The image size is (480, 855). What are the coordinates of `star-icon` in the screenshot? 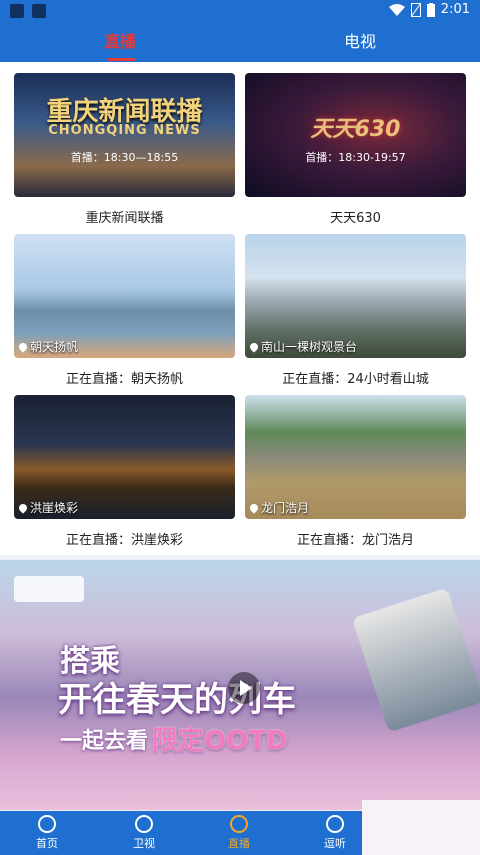 It's located at (47, 824).